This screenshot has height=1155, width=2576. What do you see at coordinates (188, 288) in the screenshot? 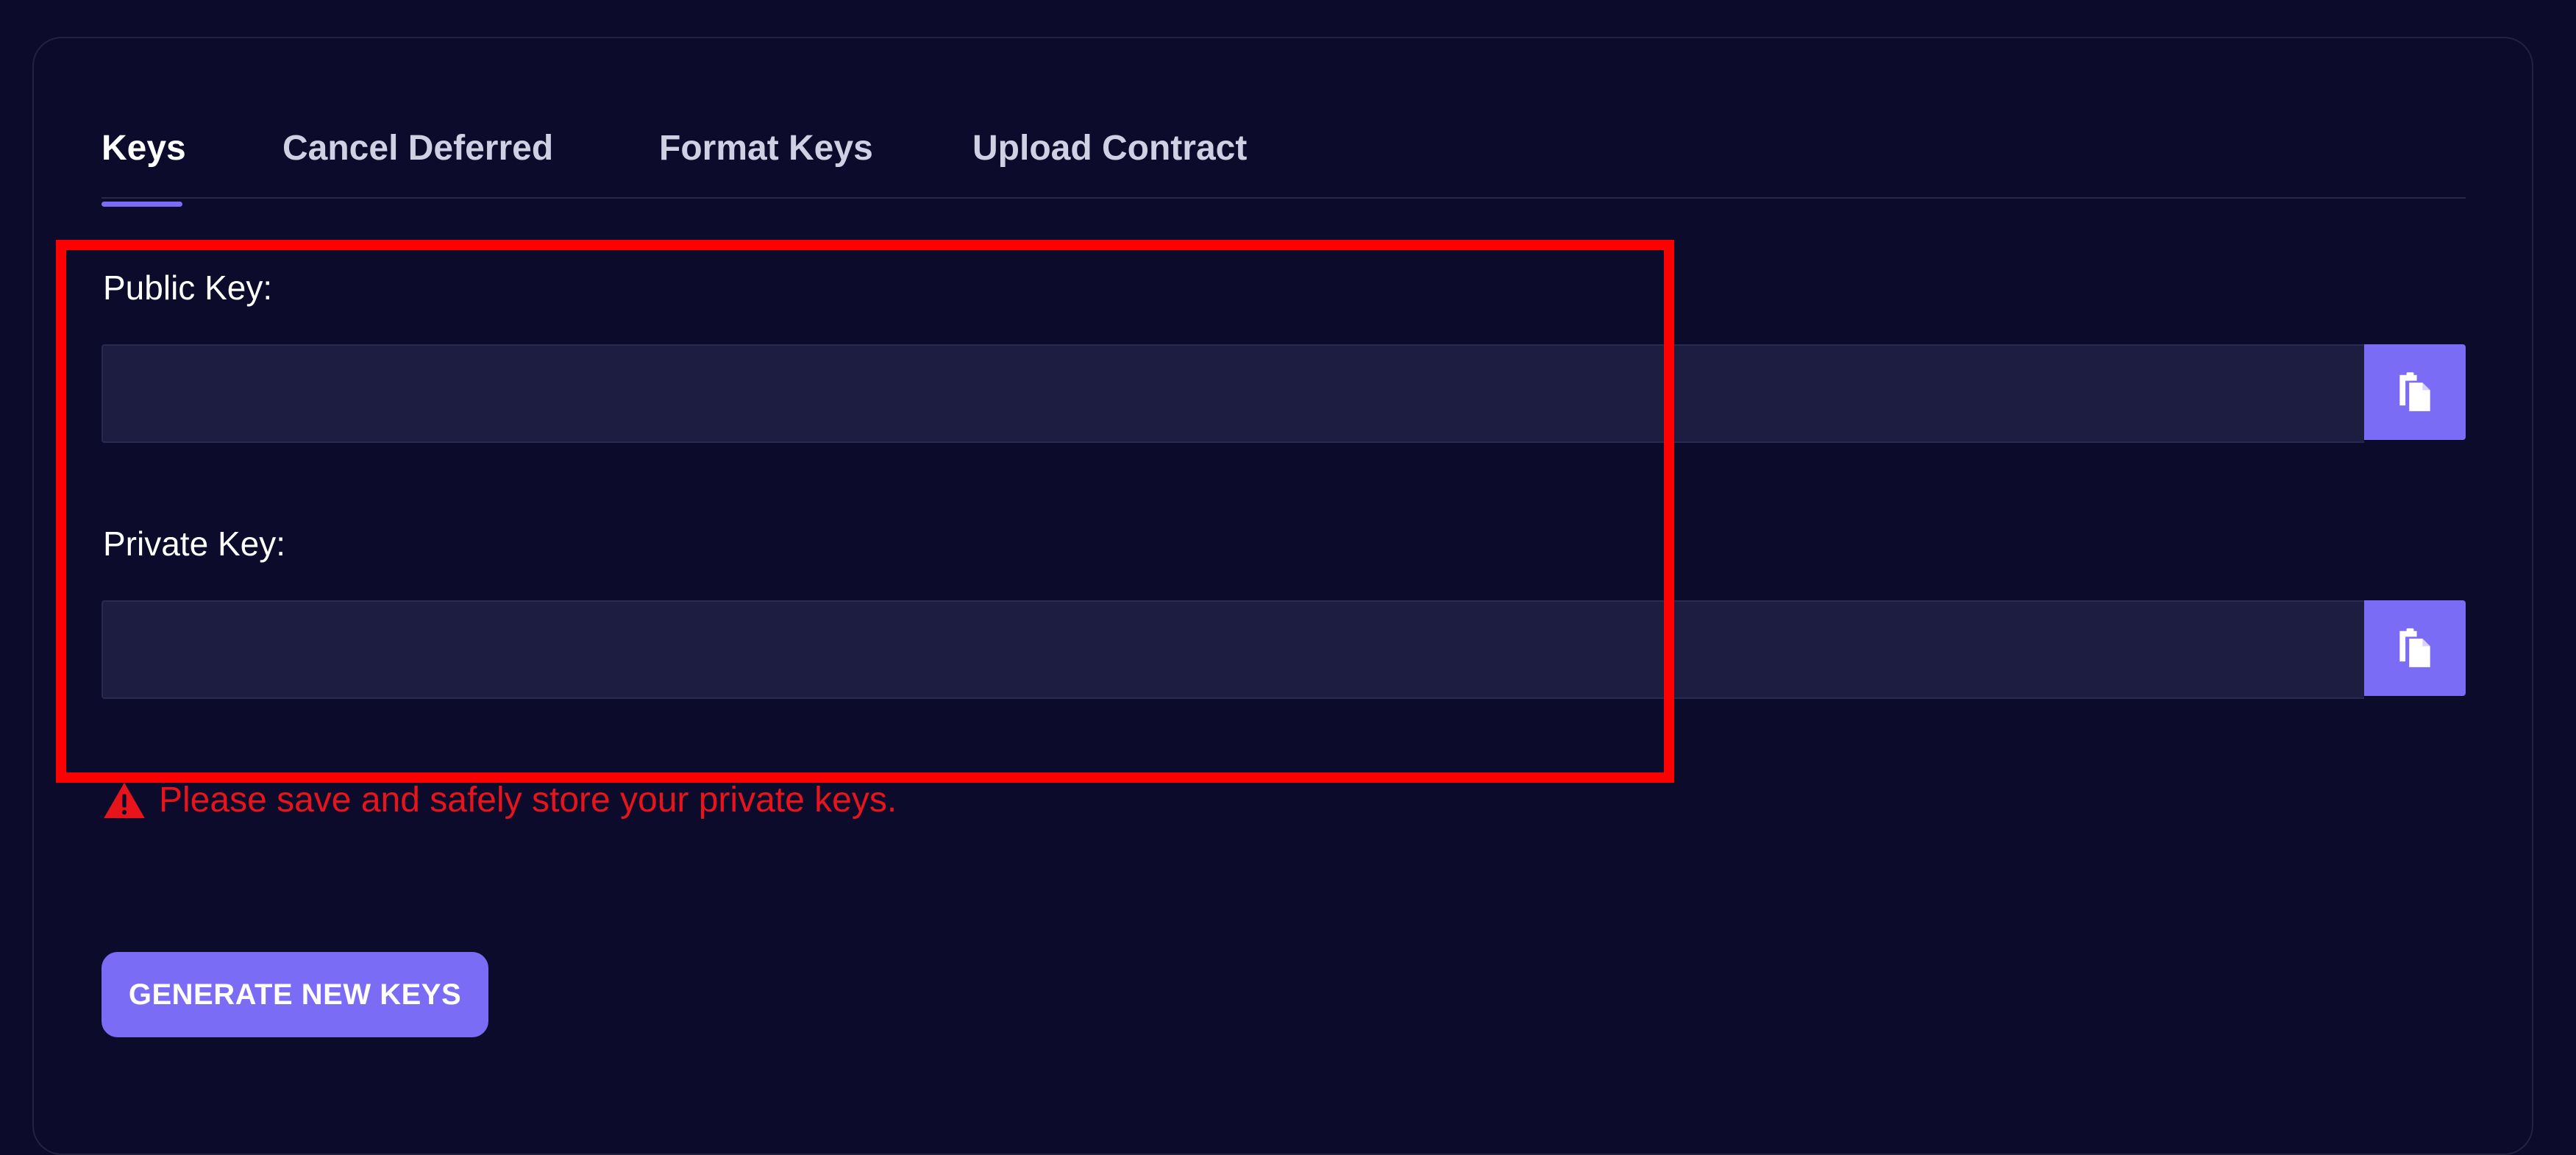
I see `public-key-label: Public Key:` at bounding box center [188, 288].